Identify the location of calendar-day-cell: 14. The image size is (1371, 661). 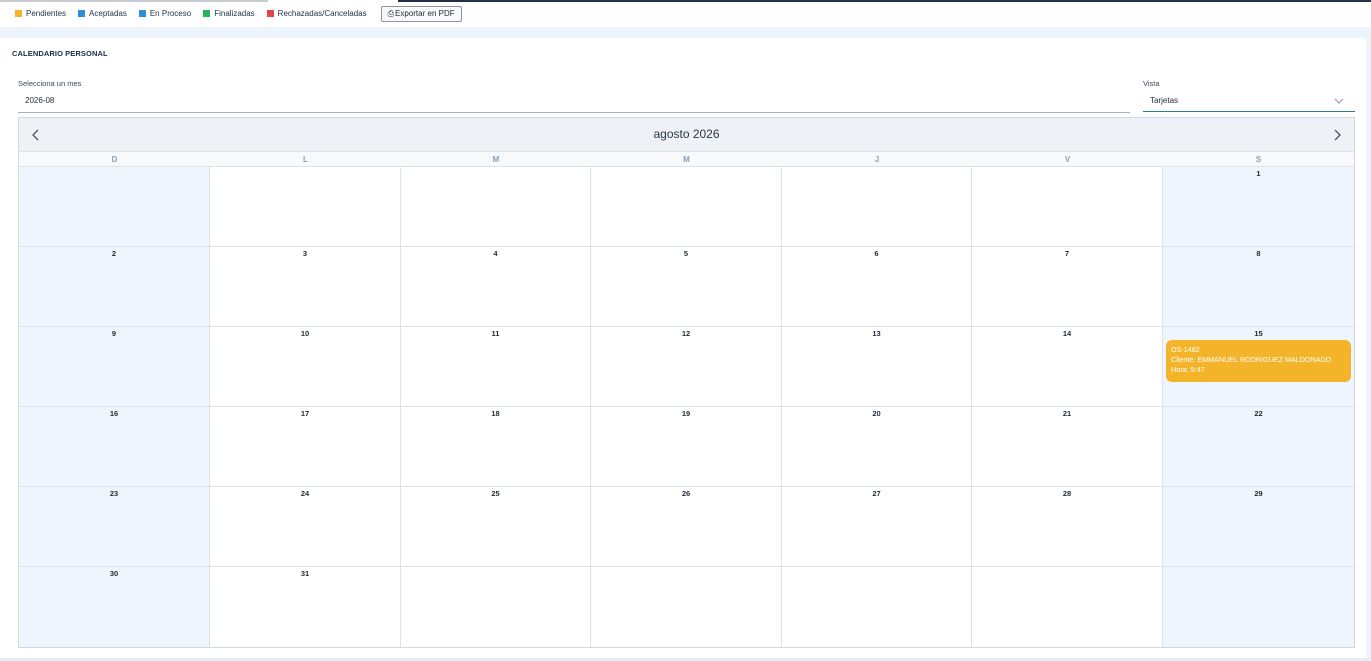
(1067, 367).